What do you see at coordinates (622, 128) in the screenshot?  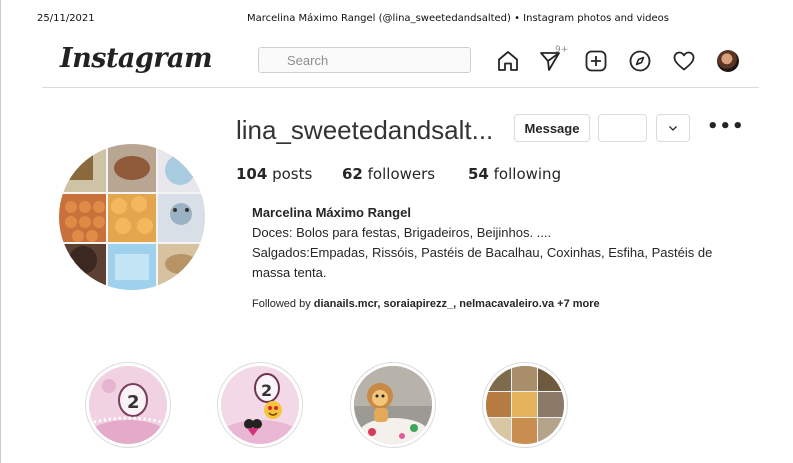 I see `follow-status-button` at bounding box center [622, 128].